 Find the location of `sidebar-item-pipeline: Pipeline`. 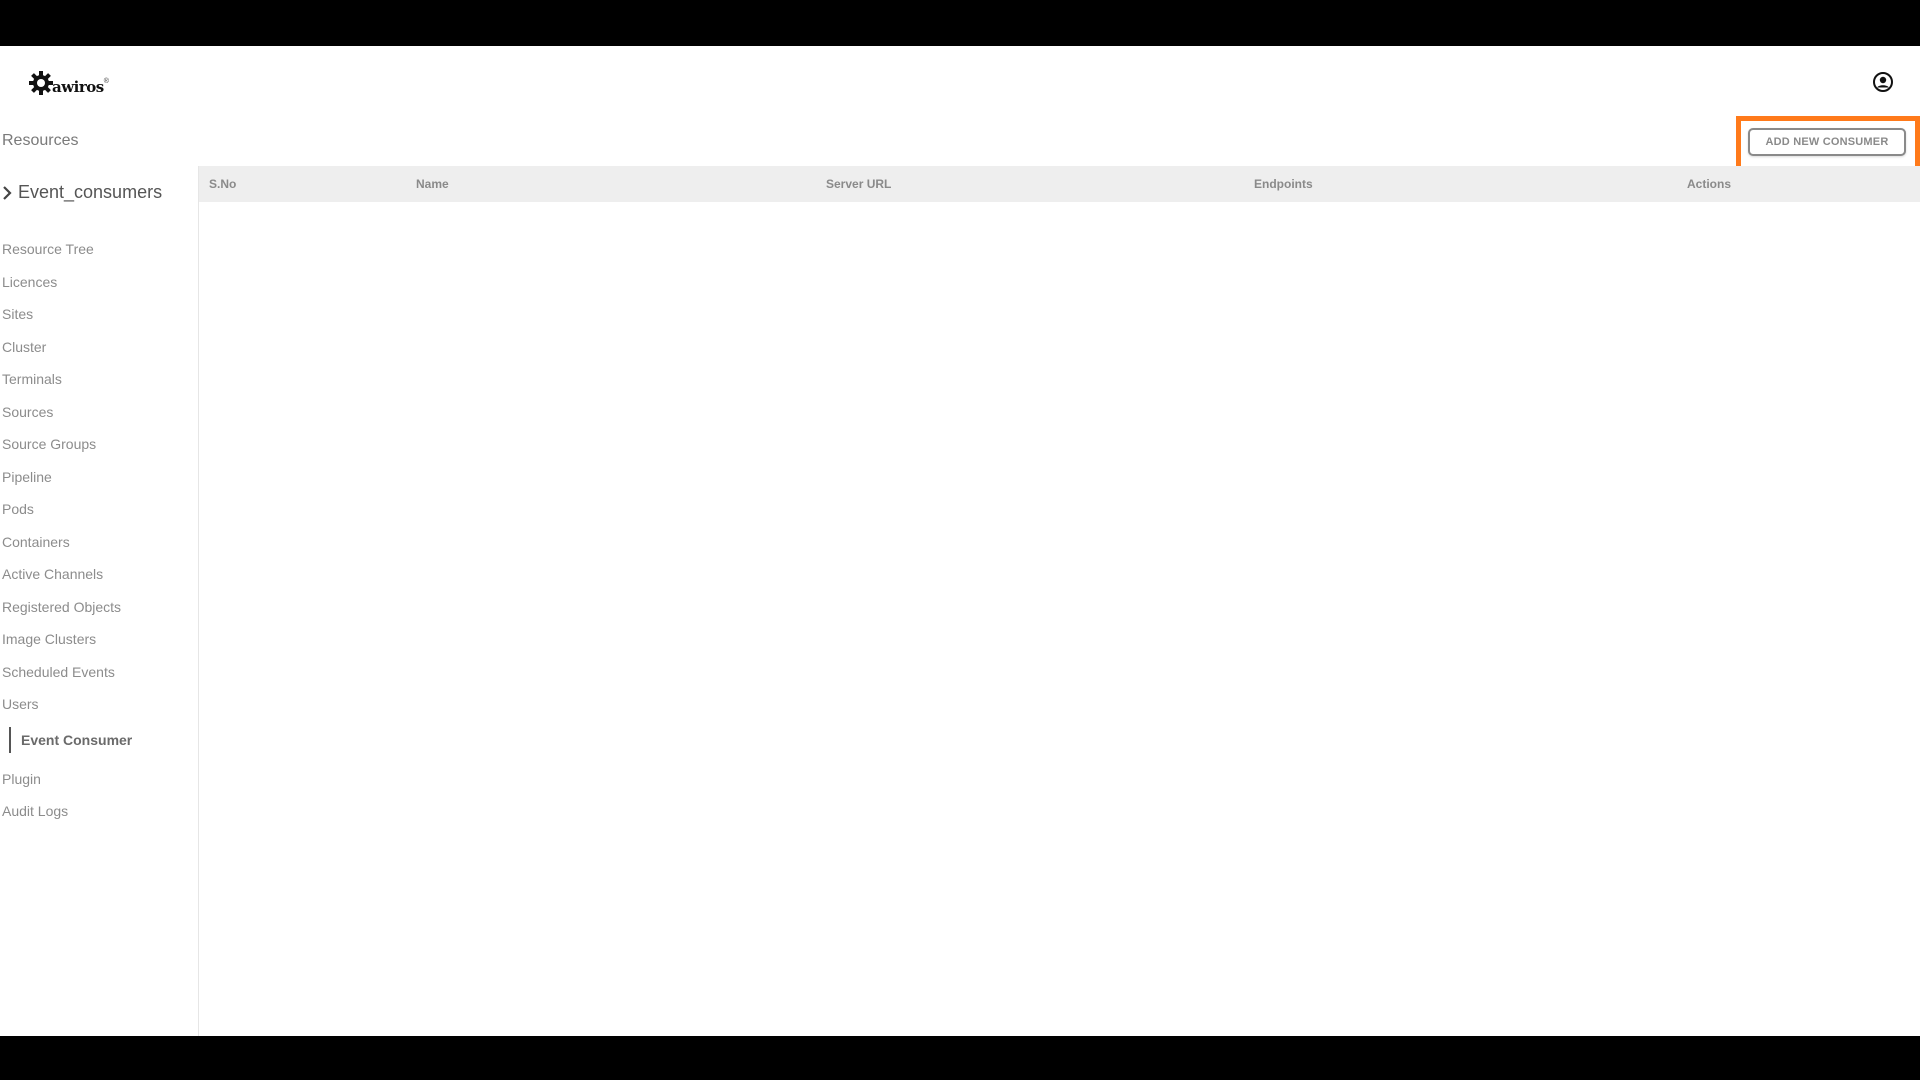

sidebar-item-pipeline: Pipeline is located at coordinates (27, 477).